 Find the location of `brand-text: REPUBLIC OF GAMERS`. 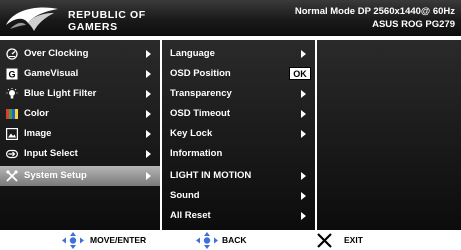

brand-text: REPUBLIC OF GAMERS is located at coordinates (107, 21).